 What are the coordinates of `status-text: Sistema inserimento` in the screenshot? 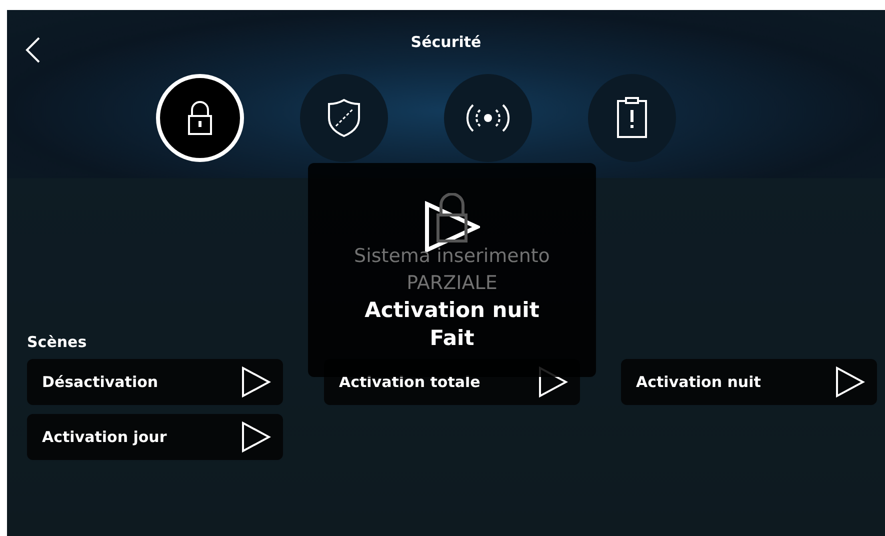 It's located at (452, 256).